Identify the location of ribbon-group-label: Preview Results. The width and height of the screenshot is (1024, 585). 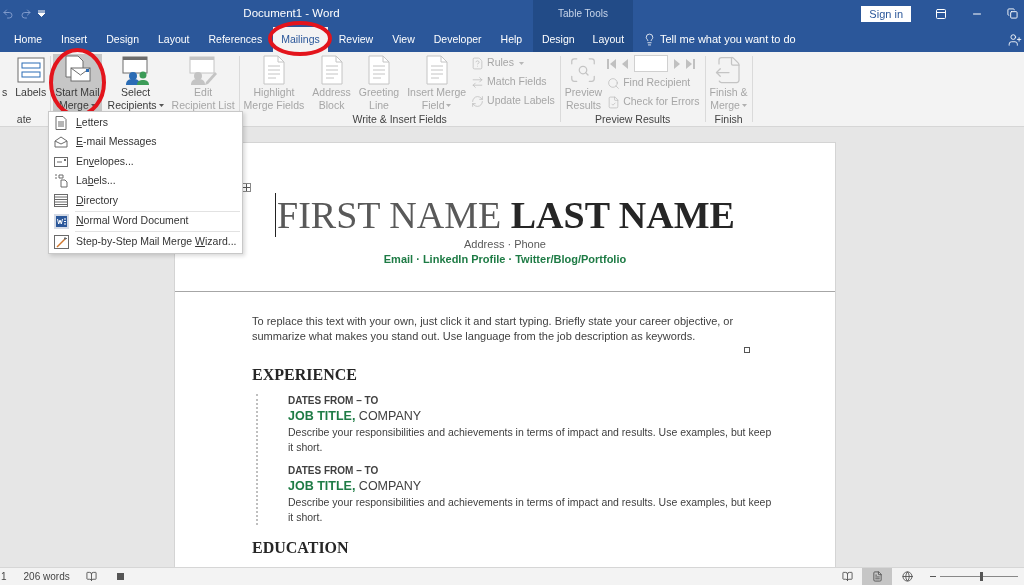
(633, 119).